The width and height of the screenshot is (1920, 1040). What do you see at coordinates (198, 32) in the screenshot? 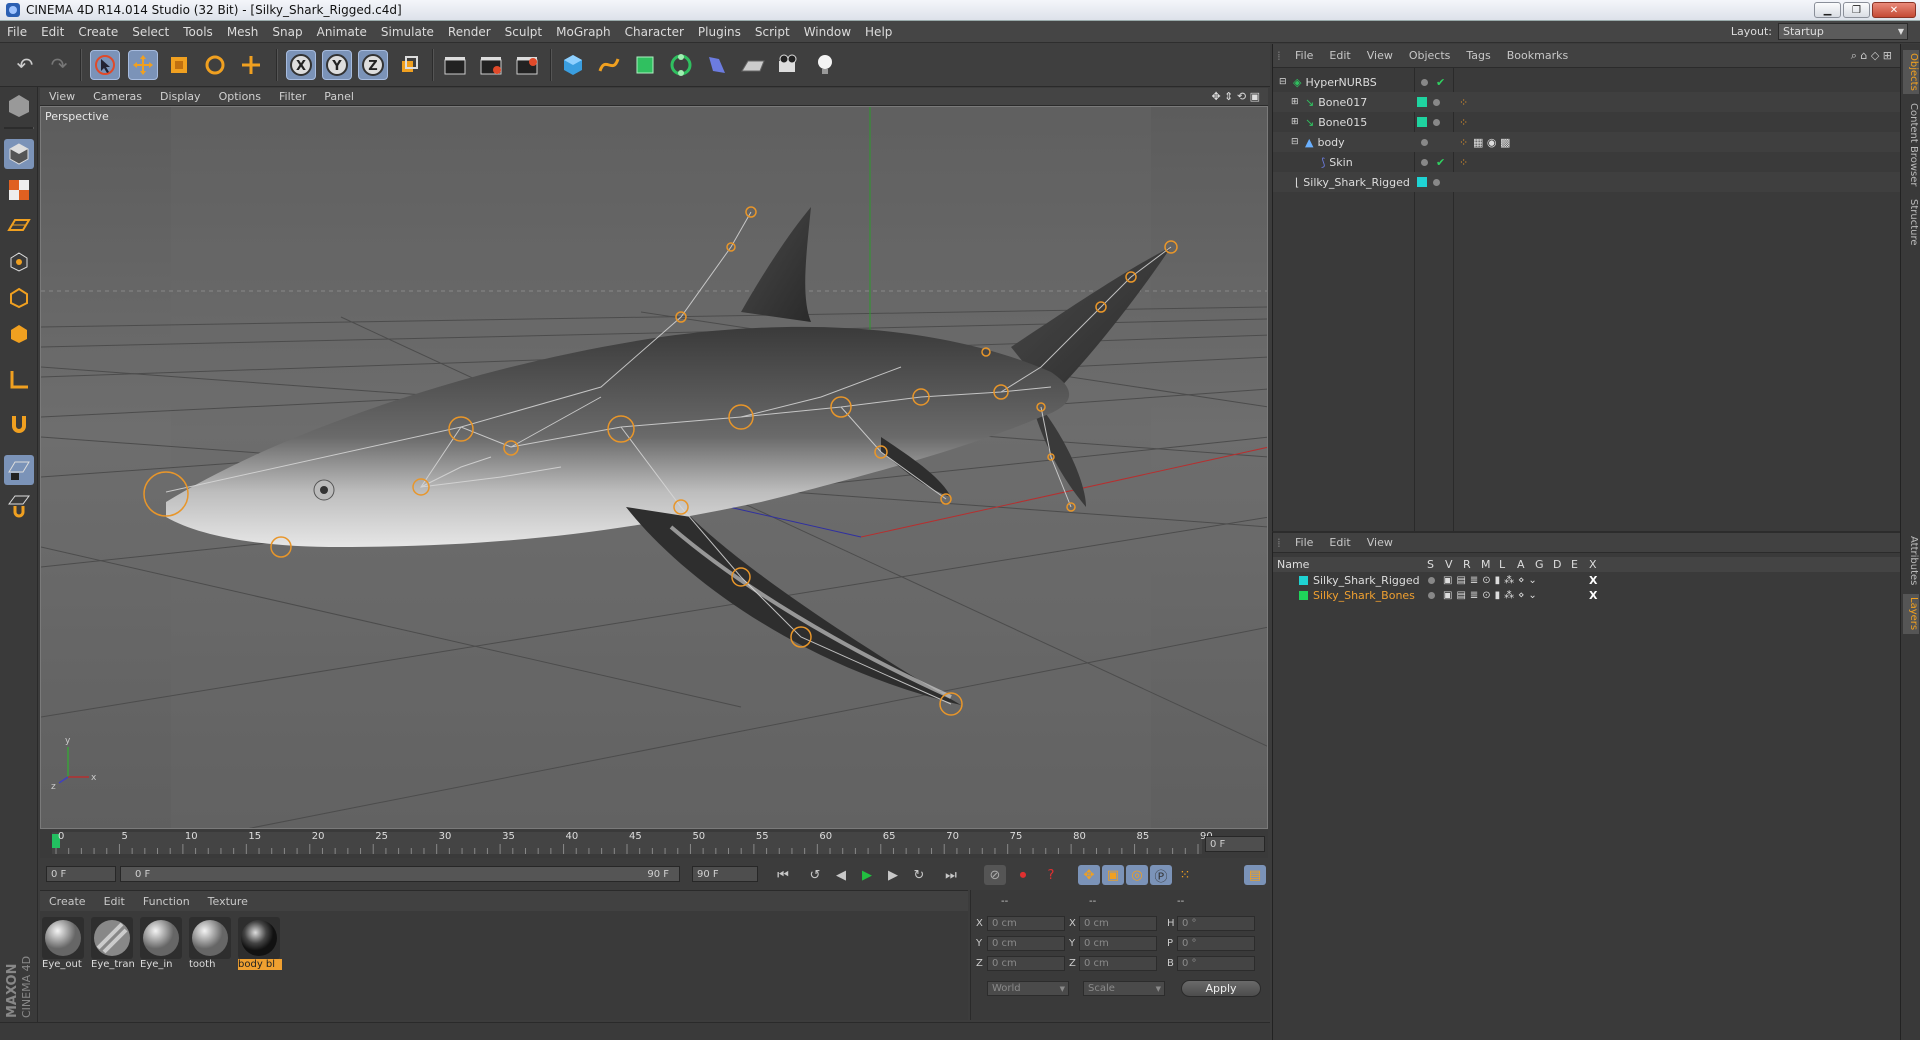
I see `menu-tools: Tools` at bounding box center [198, 32].